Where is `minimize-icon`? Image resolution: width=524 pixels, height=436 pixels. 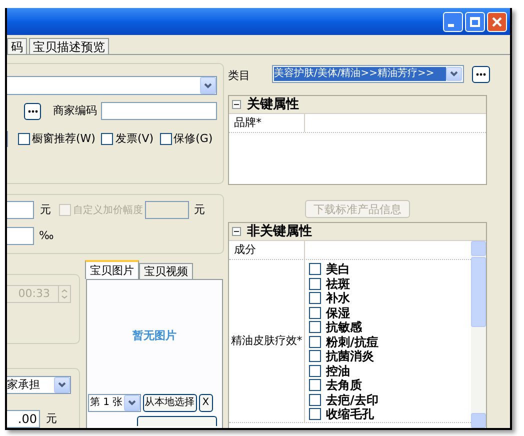 minimize-icon is located at coordinates (453, 22).